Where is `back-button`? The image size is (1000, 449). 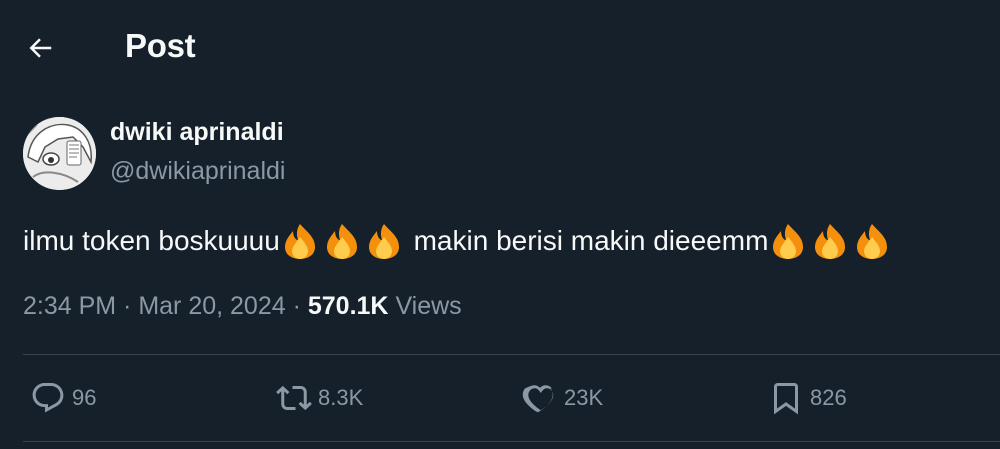 back-button is located at coordinates (40, 48).